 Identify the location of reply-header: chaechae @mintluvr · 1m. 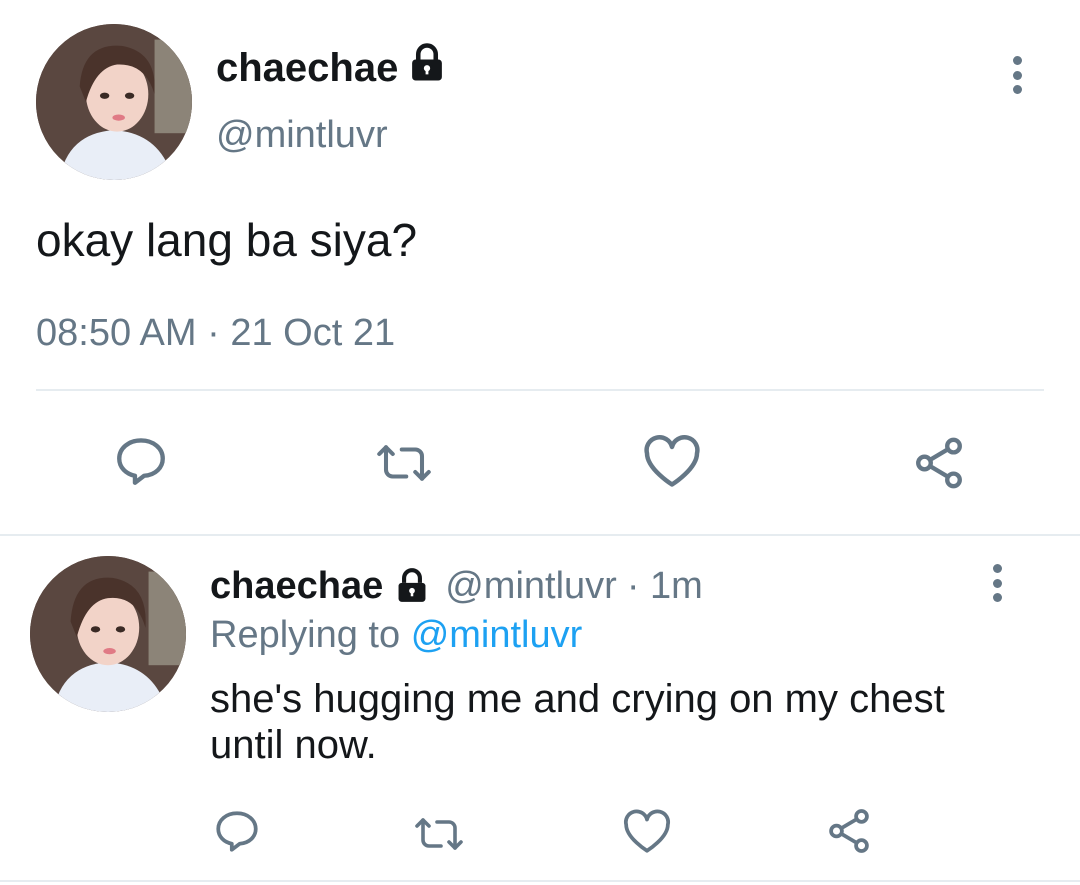
(456, 586).